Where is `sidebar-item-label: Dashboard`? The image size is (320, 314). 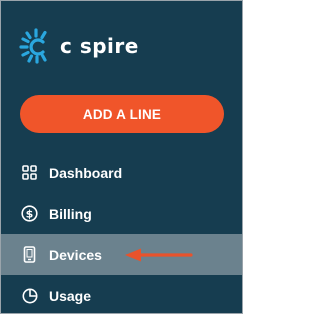
sidebar-item-label: Dashboard is located at coordinates (86, 172).